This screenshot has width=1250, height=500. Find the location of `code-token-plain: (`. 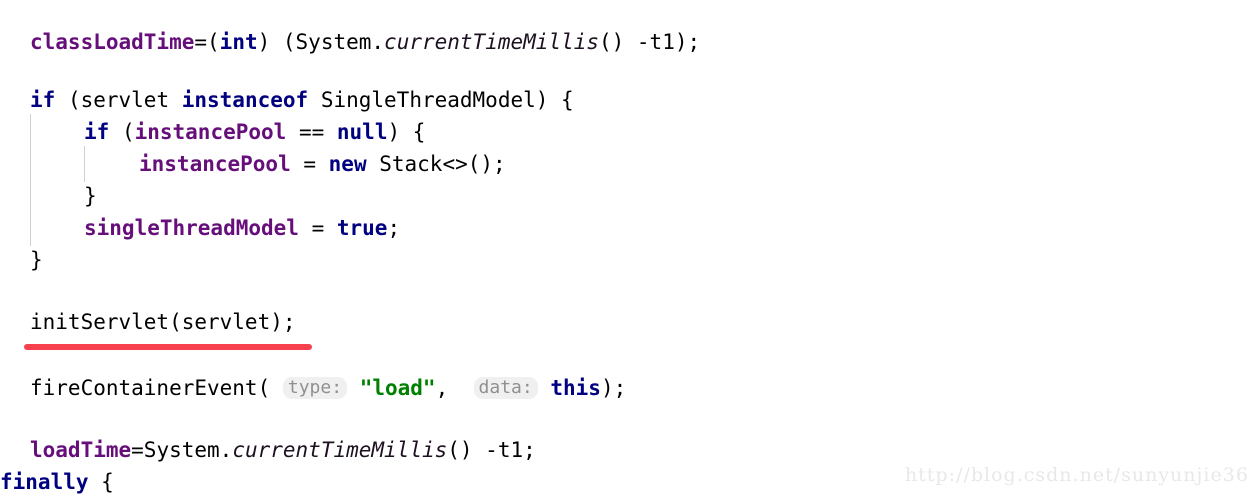

code-token-plain: ( is located at coordinates (122, 132).